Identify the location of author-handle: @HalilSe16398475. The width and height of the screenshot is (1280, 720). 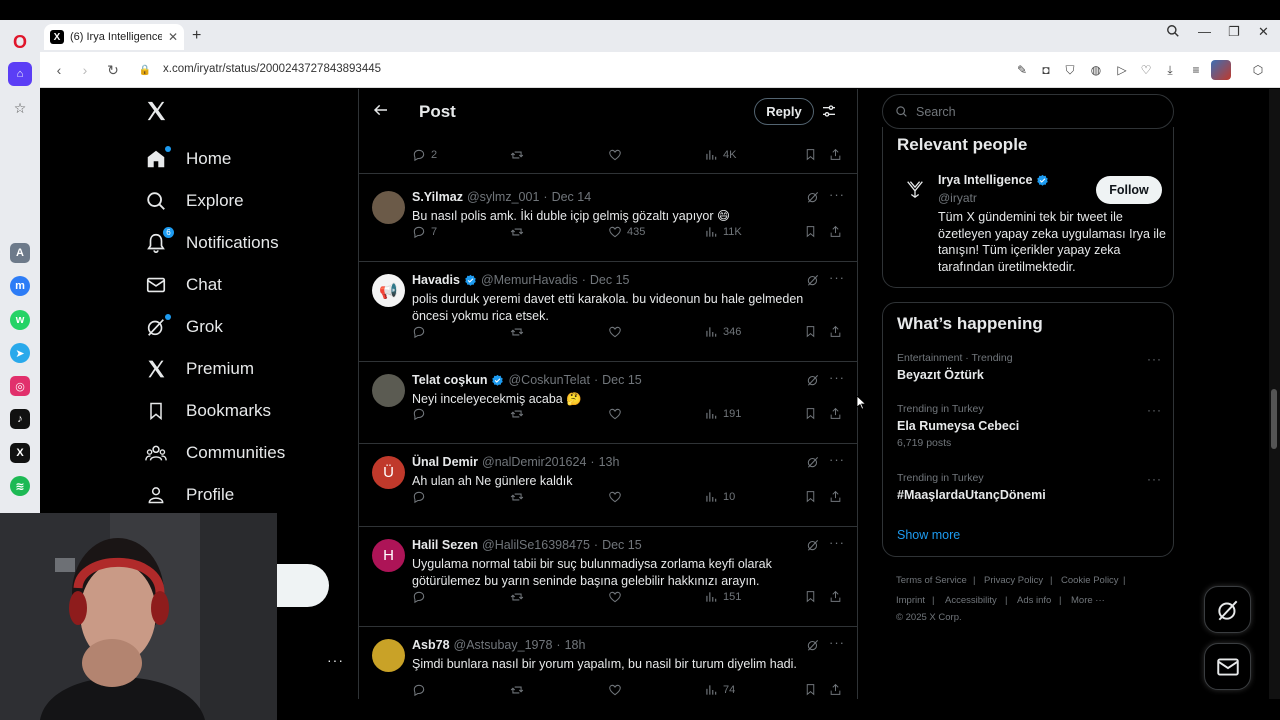
(536, 545).